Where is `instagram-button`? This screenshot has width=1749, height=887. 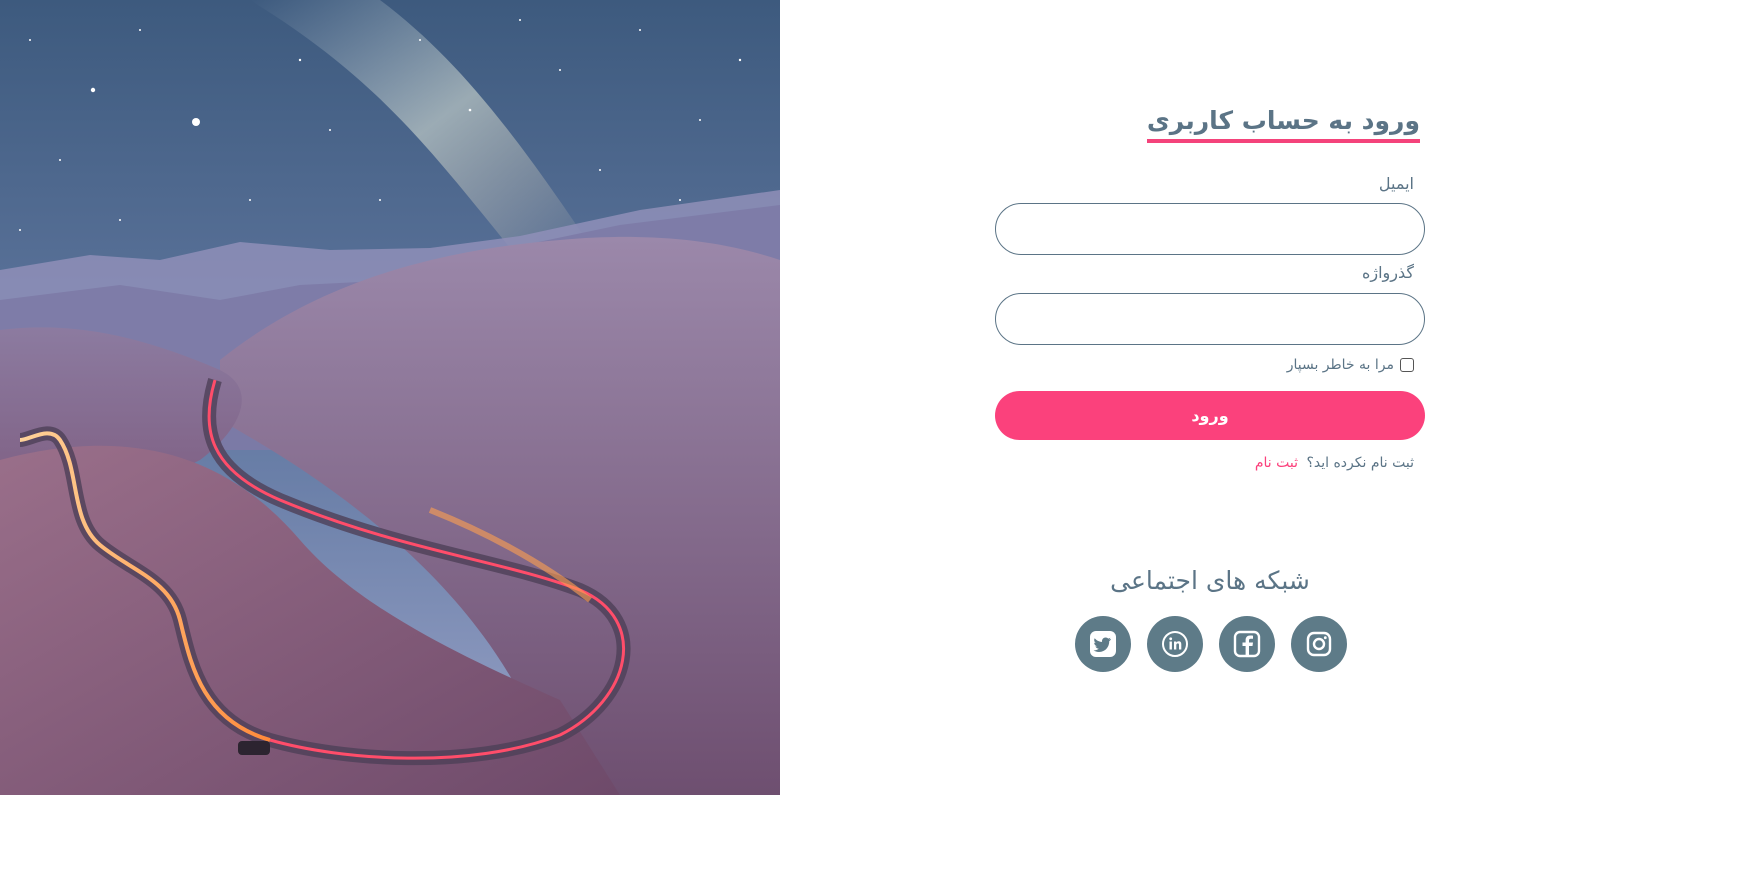 instagram-button is located at coordinates (1319, 644).